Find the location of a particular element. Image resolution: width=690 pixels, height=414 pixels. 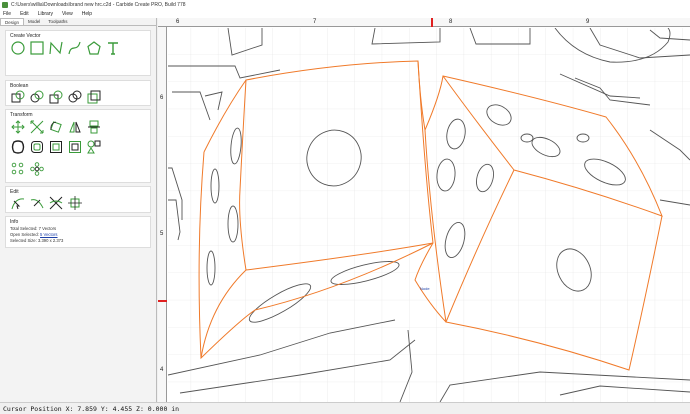

outline-icon is located at coordinates (75, 147).